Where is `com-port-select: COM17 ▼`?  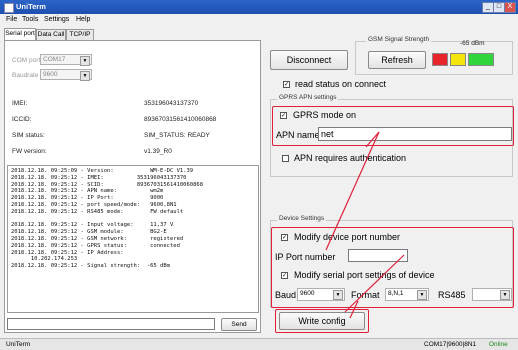 com-port-select: COM17 ▼ is located at coordinates (66, 60).